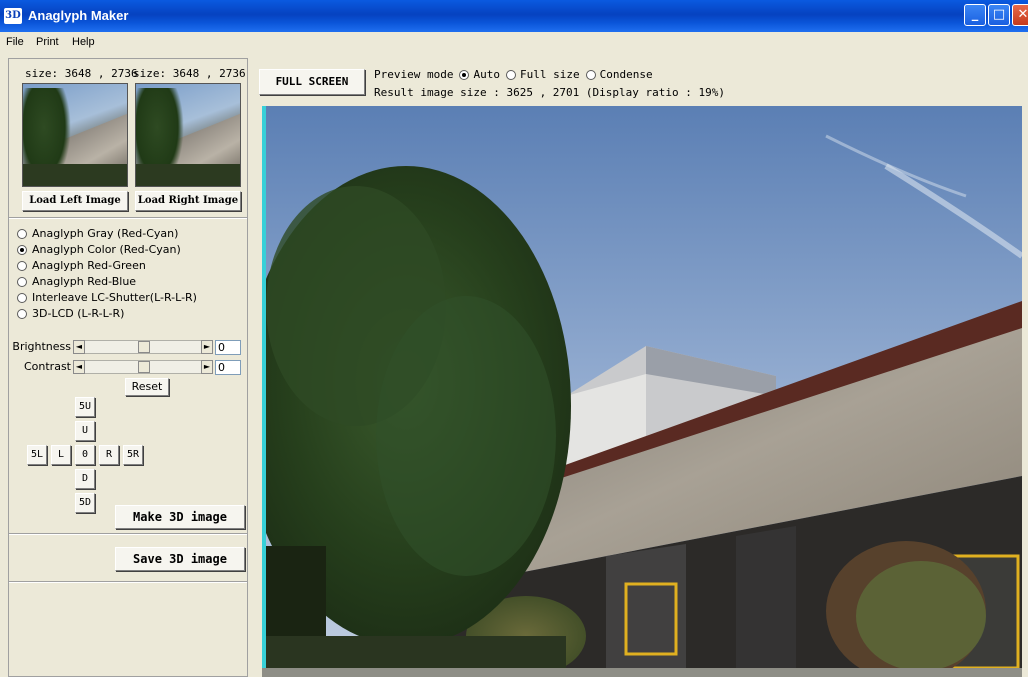 The height and width of the screenshot is (677, 1028). I want to click on close-button: ✕, so click(1020, 15).